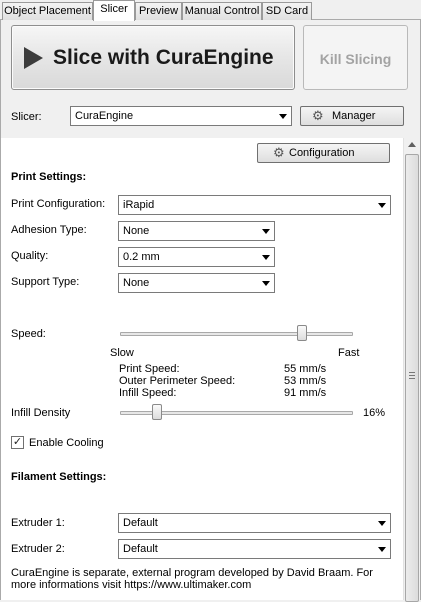  I want to click on configuration-button: ⚙ Configuration, so click(323, 153).